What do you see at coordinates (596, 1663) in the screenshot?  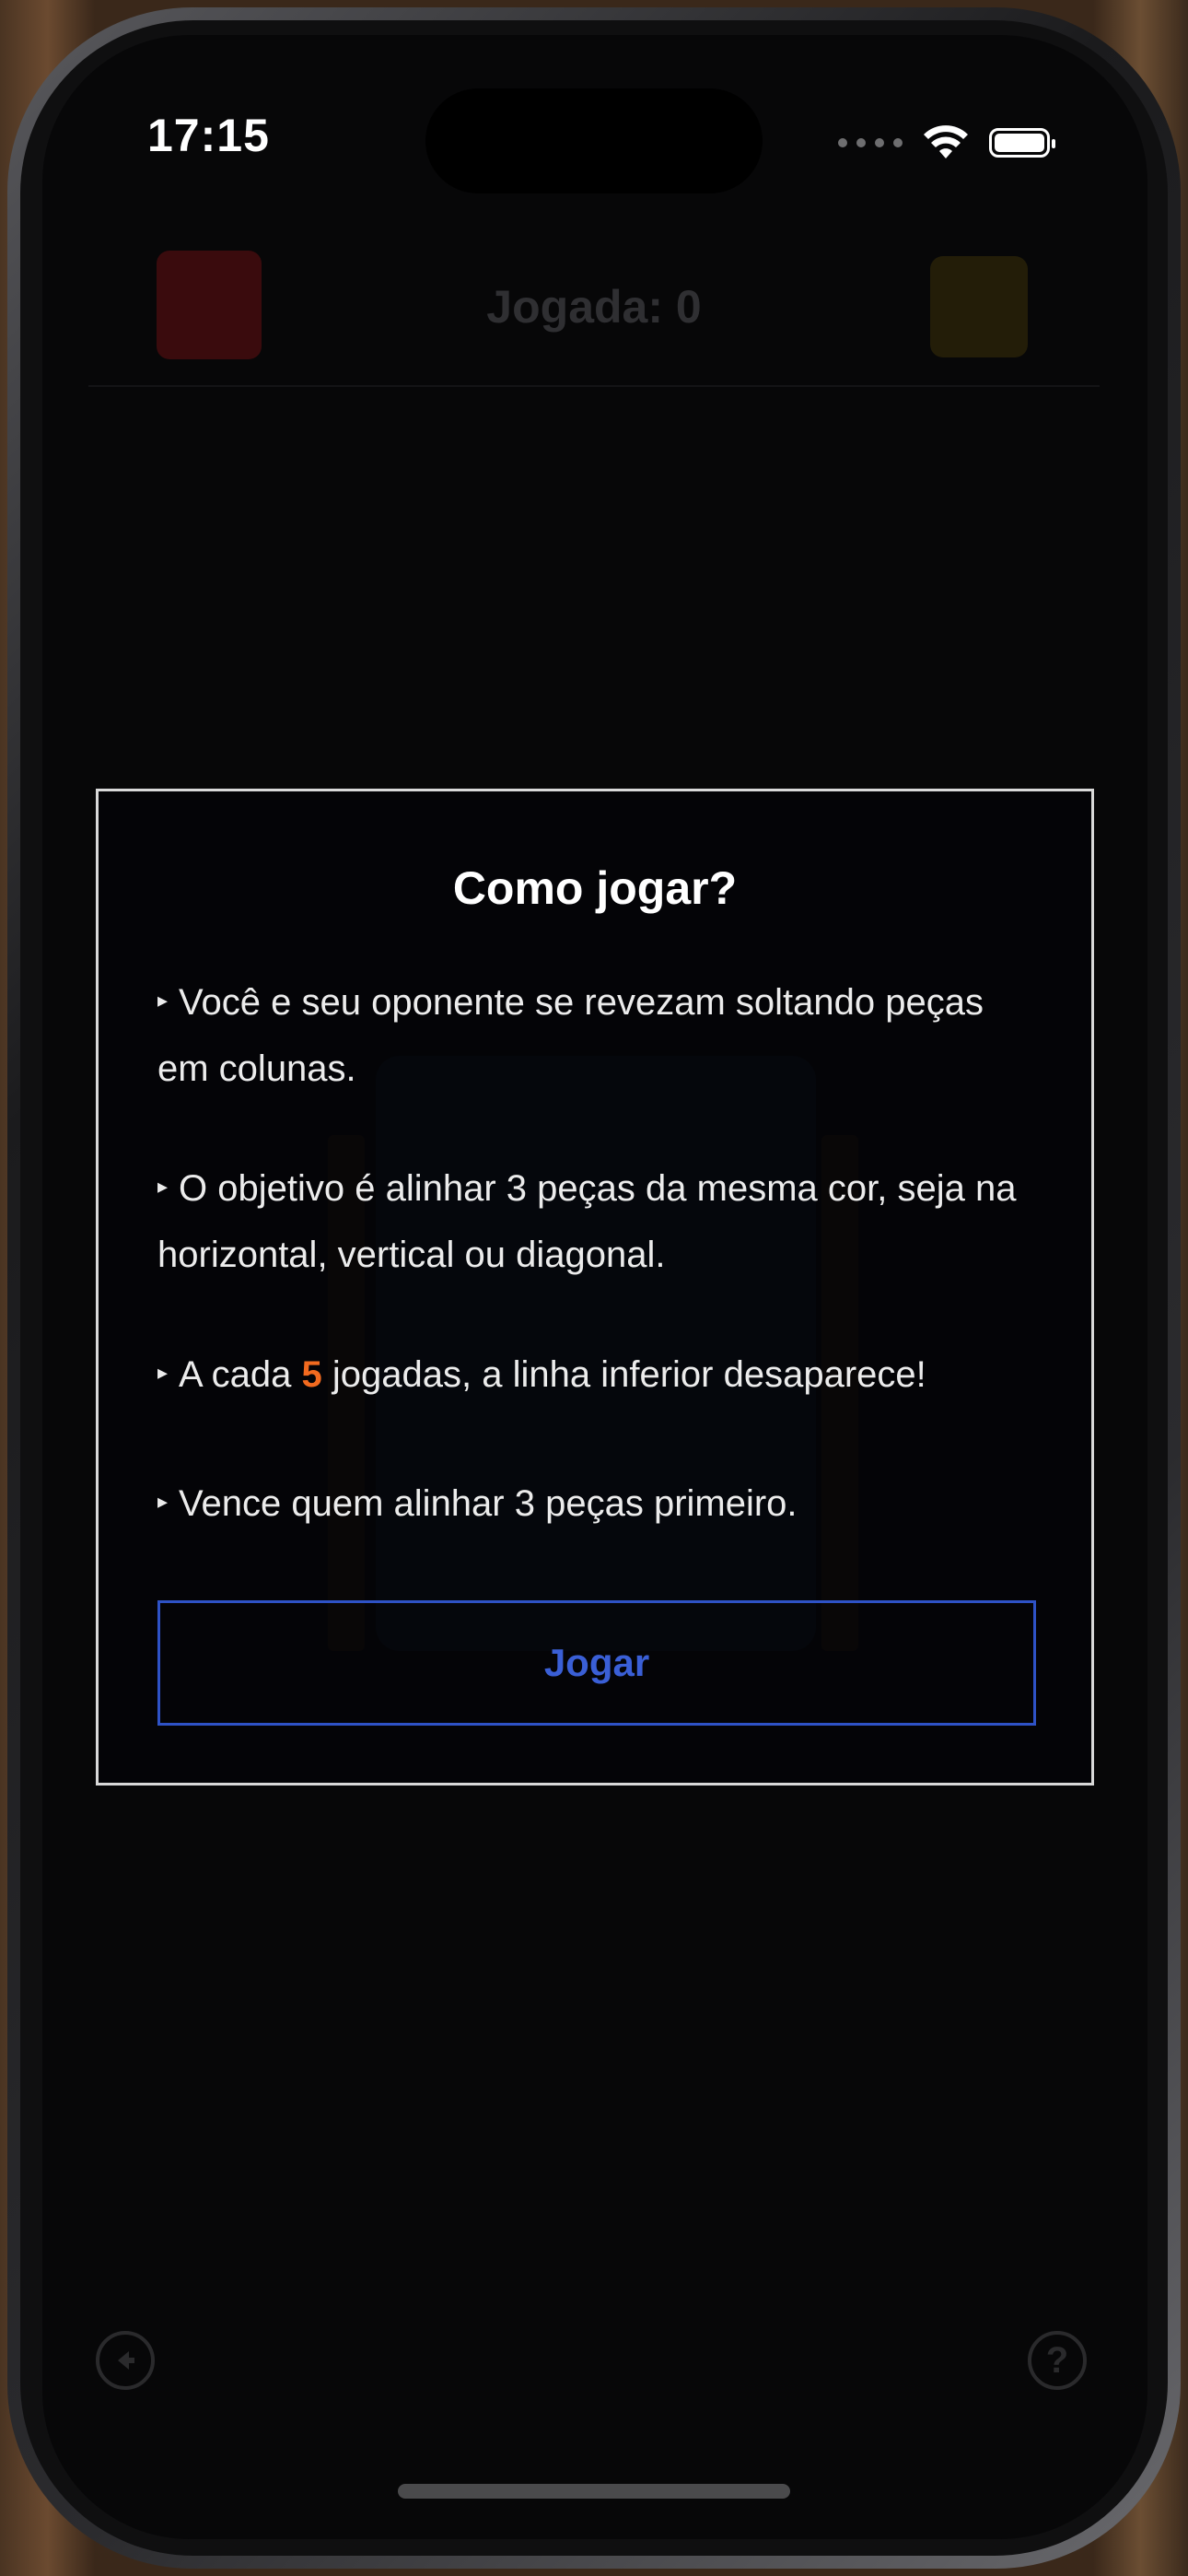 I see `play-button: Jogar` at bounding box center [596, 1663].